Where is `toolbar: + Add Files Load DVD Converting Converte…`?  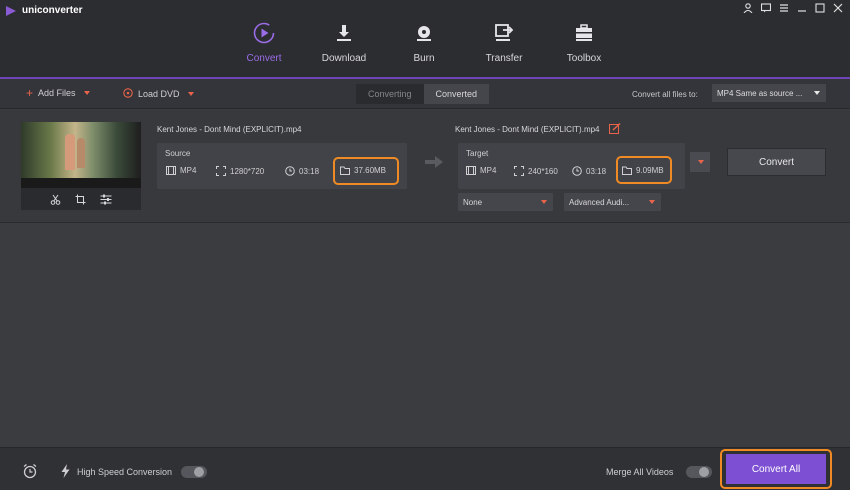
toolbar: + Add Files Load DVD Converting Converte… is located at coordinates (425, 94).